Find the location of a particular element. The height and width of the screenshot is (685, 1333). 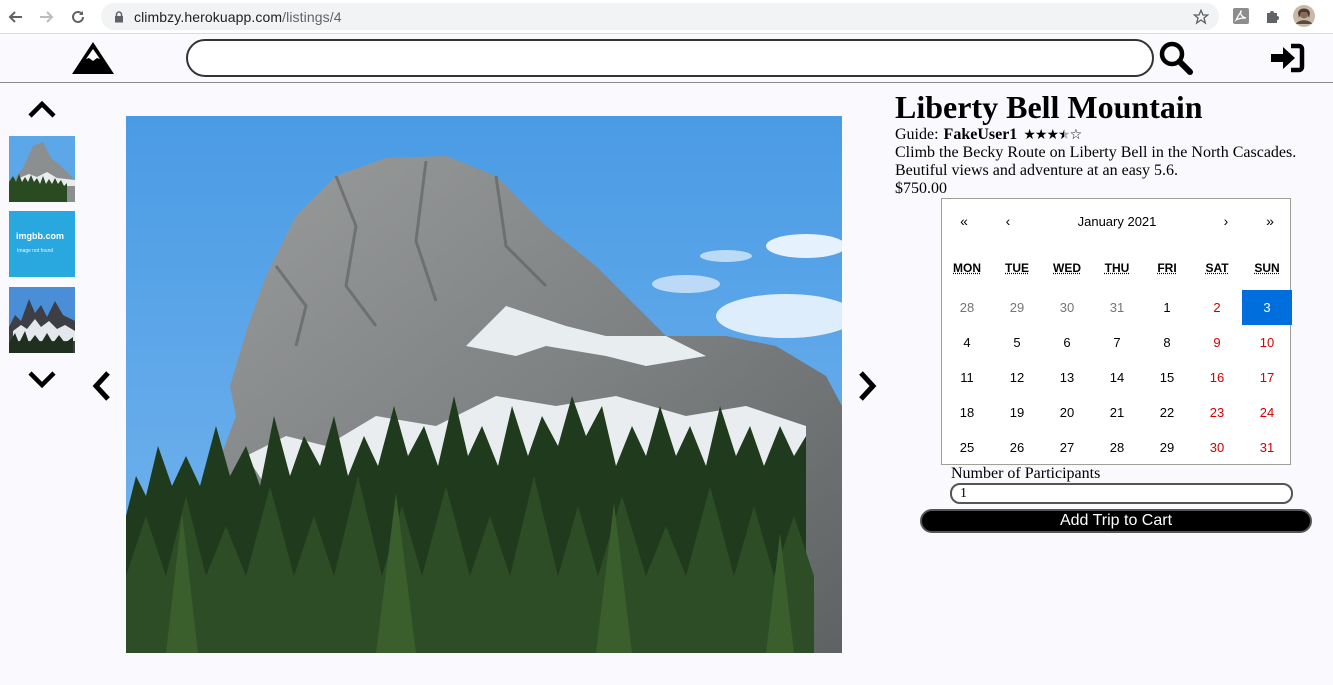

calendar-weekday-label: MON is located at coordinates (967, 268).